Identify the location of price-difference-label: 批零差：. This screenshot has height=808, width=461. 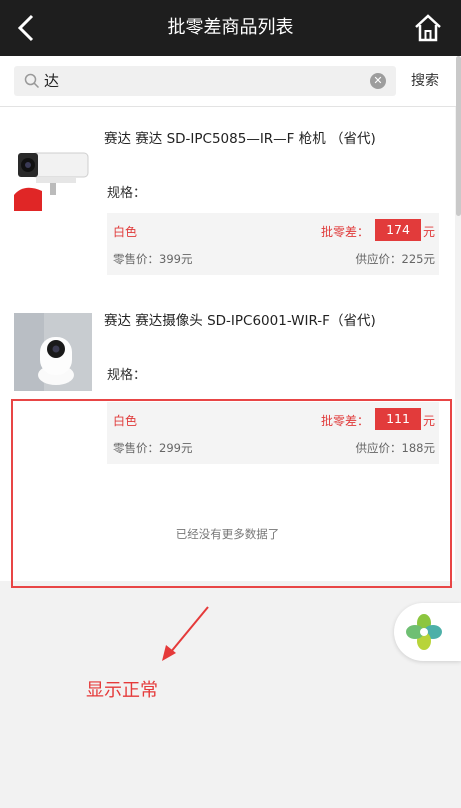
(344, 232).